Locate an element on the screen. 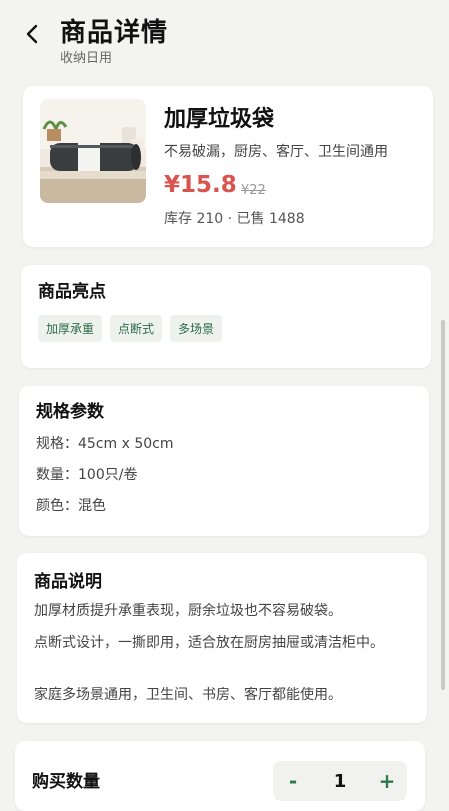 This screenshot has height=811, width=449. product-image is located at coordinates (93, 151).